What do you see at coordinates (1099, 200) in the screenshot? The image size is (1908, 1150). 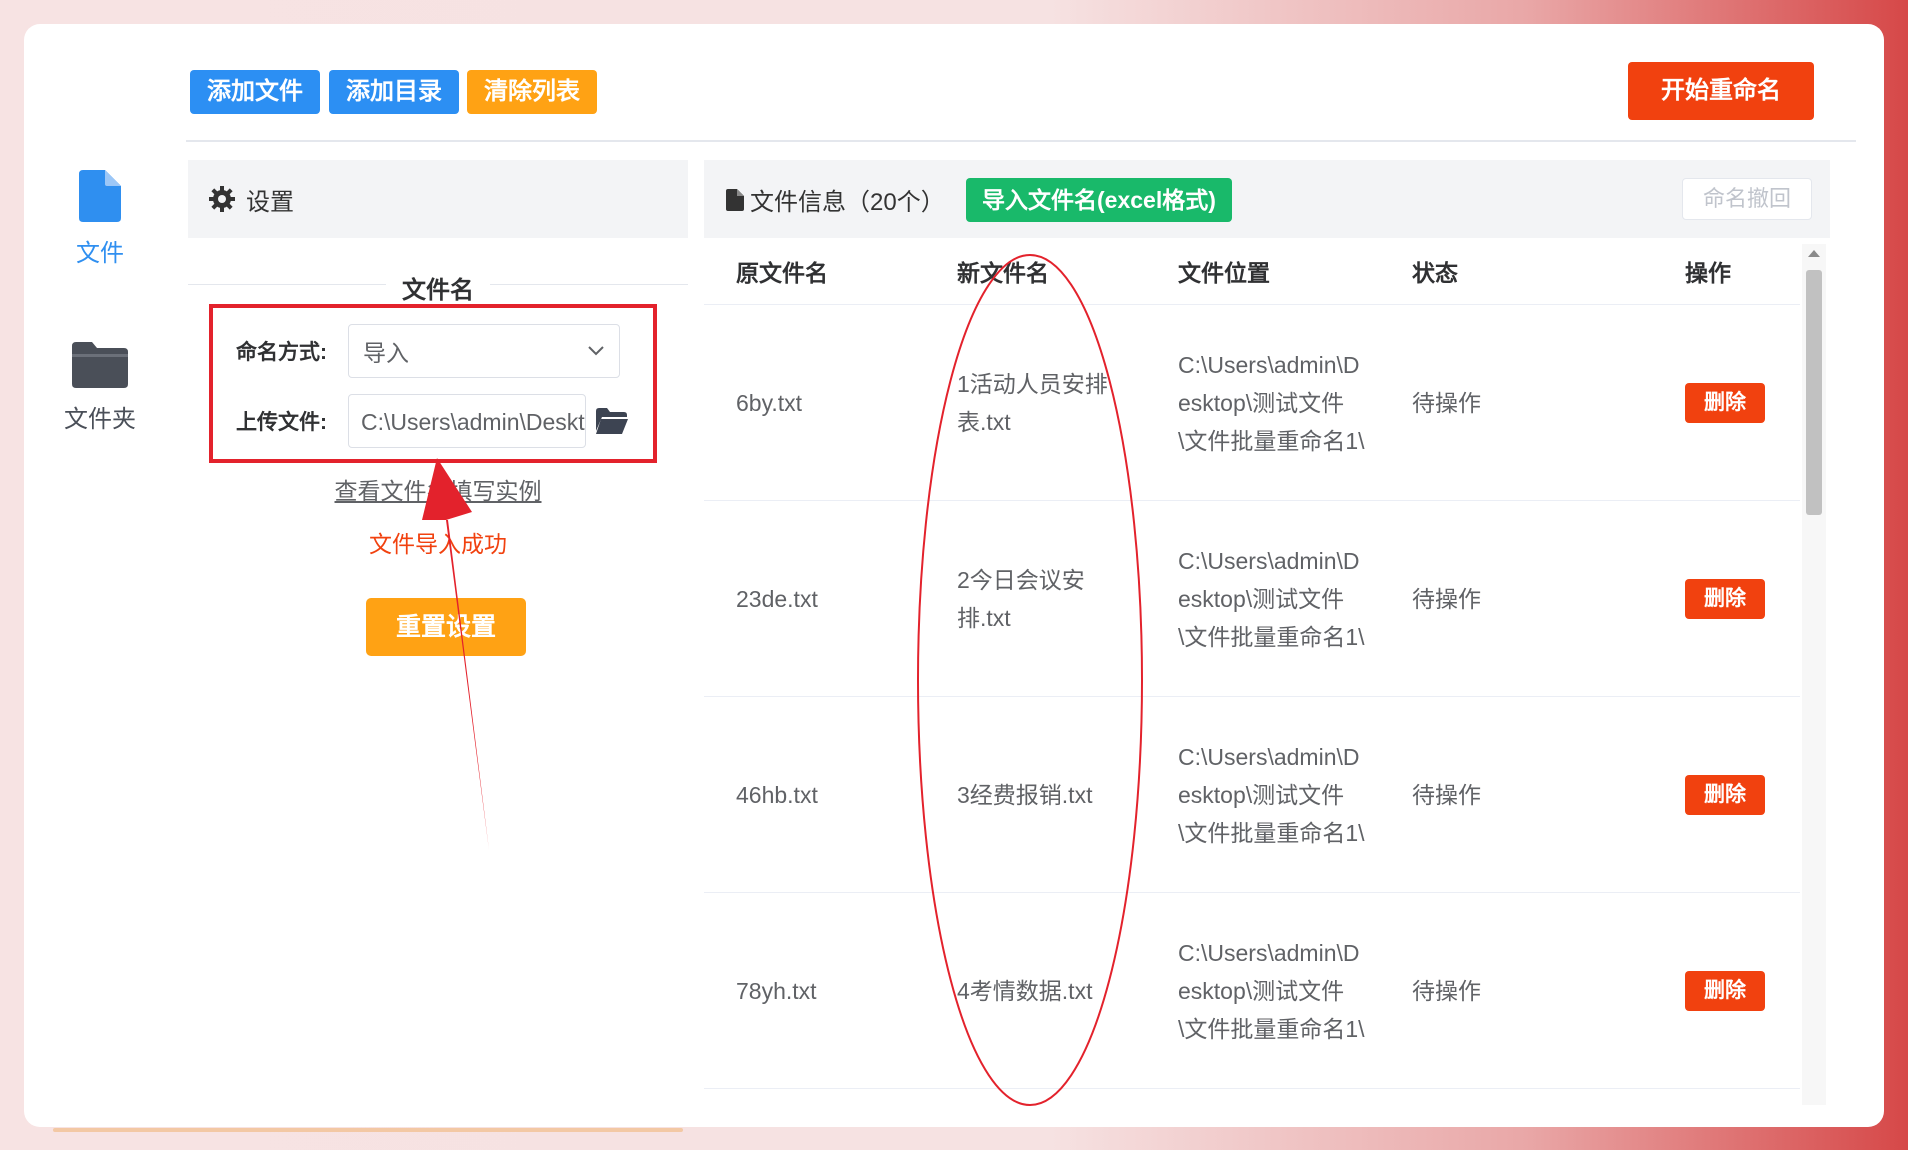 I see `import-filenames-button: 导入文件名(excel格式)` at bounding box center [1099, 200].